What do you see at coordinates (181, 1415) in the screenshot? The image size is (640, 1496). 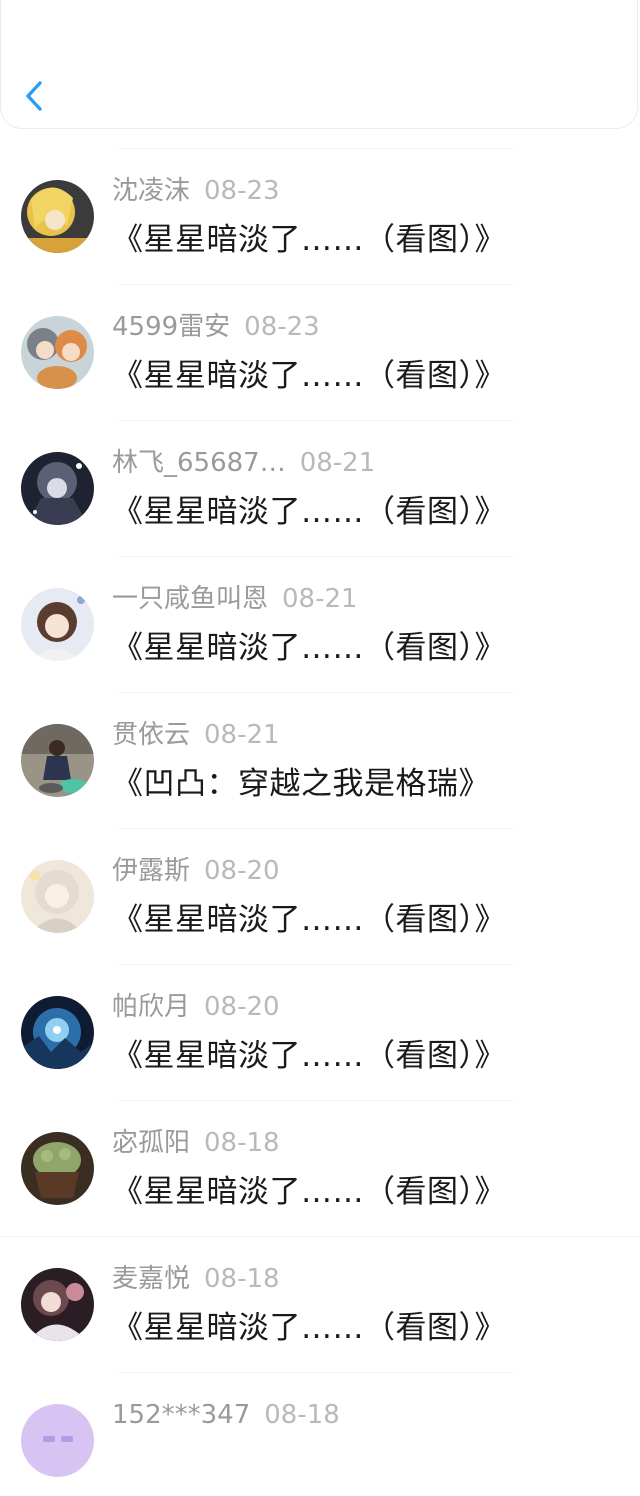 I see `user-name: 152***347` at bounding box center [181, 1415].